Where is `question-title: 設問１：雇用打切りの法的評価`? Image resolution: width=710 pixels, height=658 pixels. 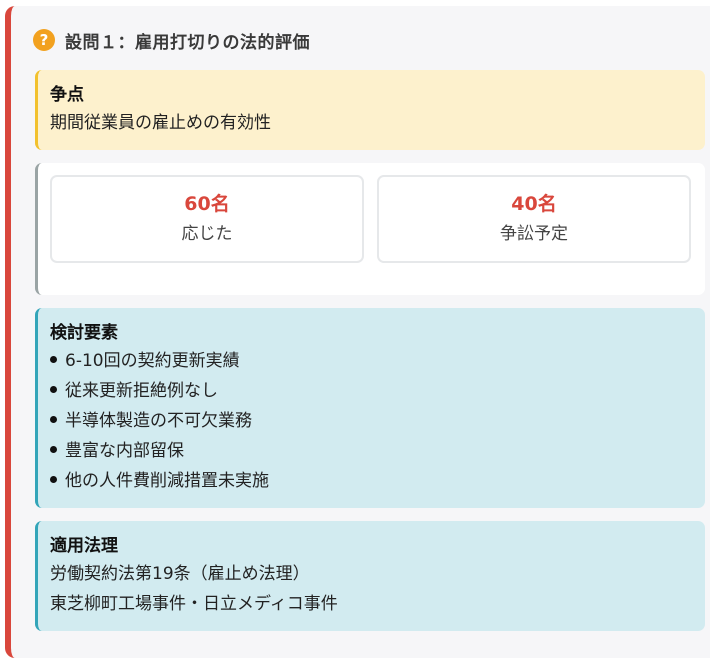 question-title: 設問１：雇用打切りの法的評価 is located at coordinates (187, 42).